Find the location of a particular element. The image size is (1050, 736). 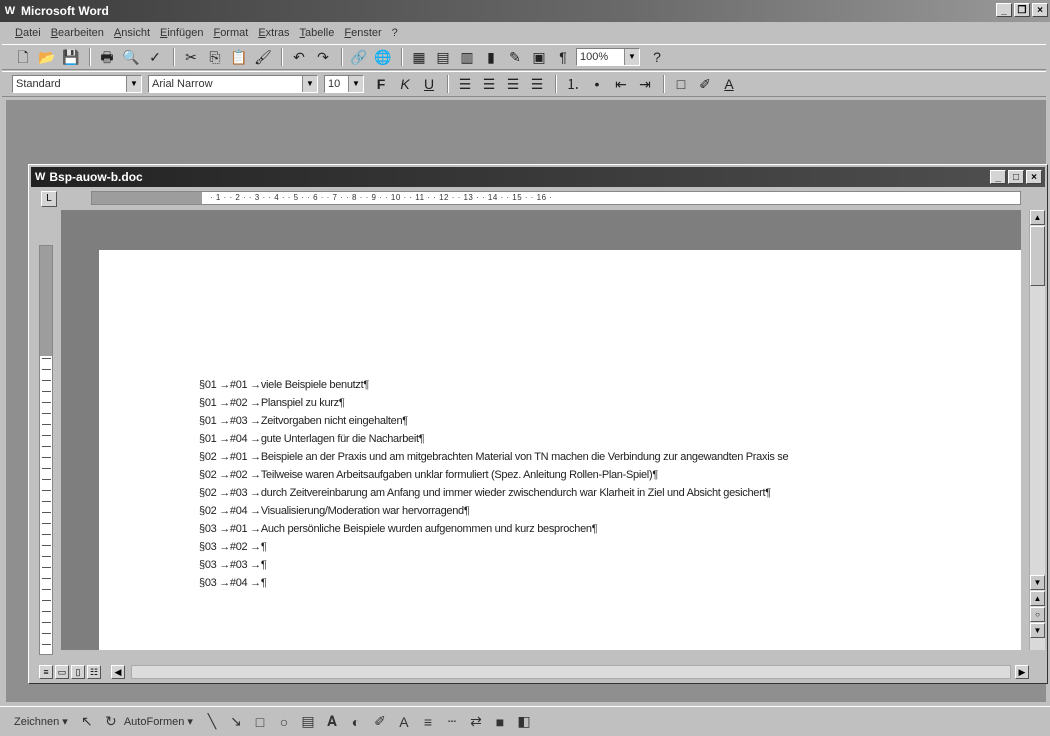

decrease-indent-icon: ⇤ is located at coordinates (621, 84).